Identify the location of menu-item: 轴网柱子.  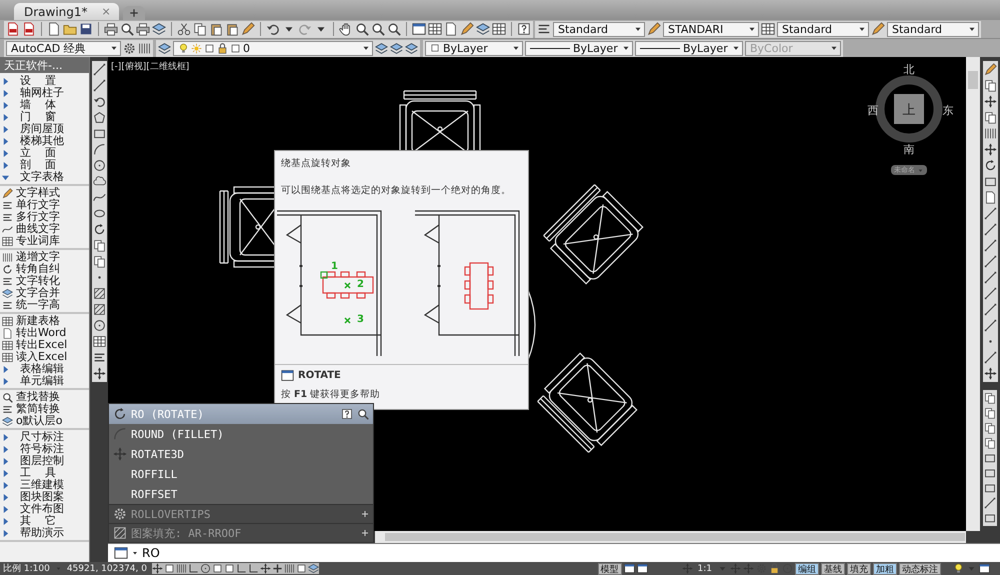
(44, 93).